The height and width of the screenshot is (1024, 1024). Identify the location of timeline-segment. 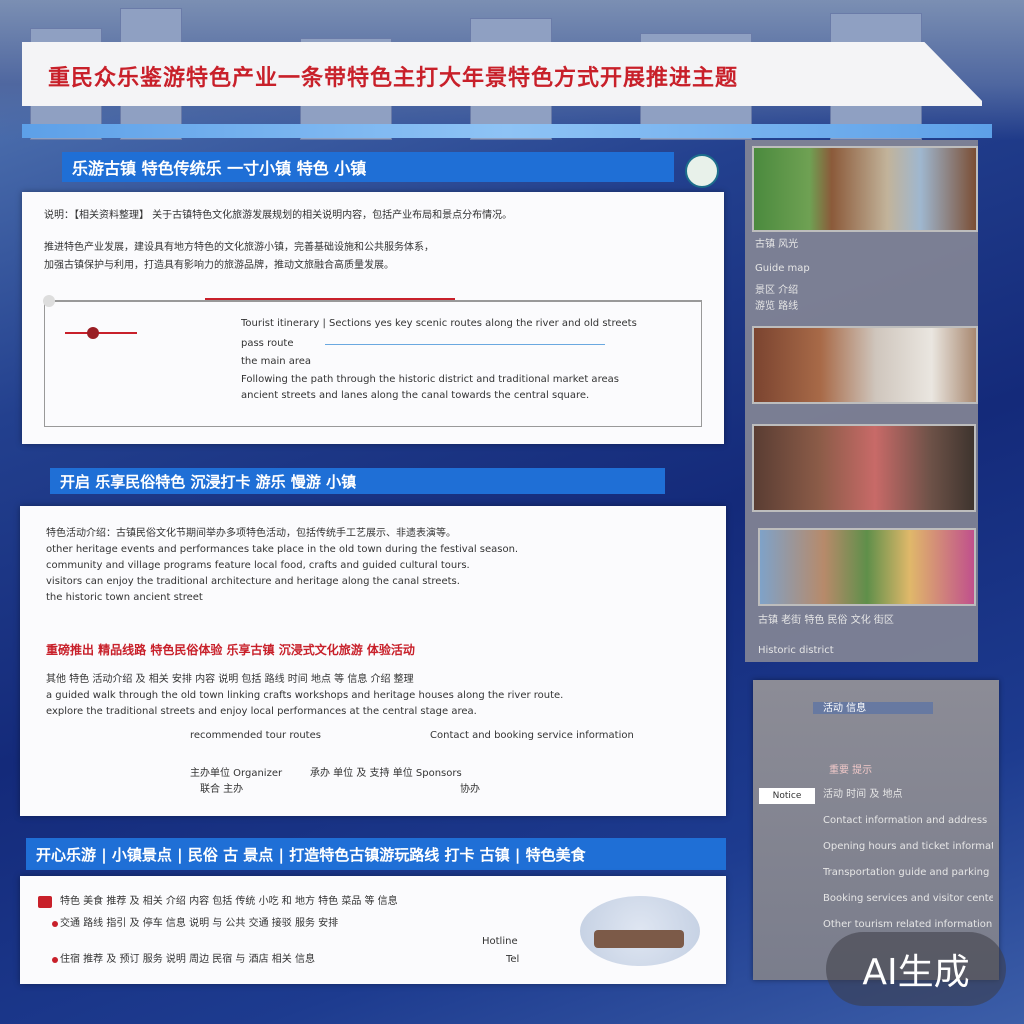
(330, 299).